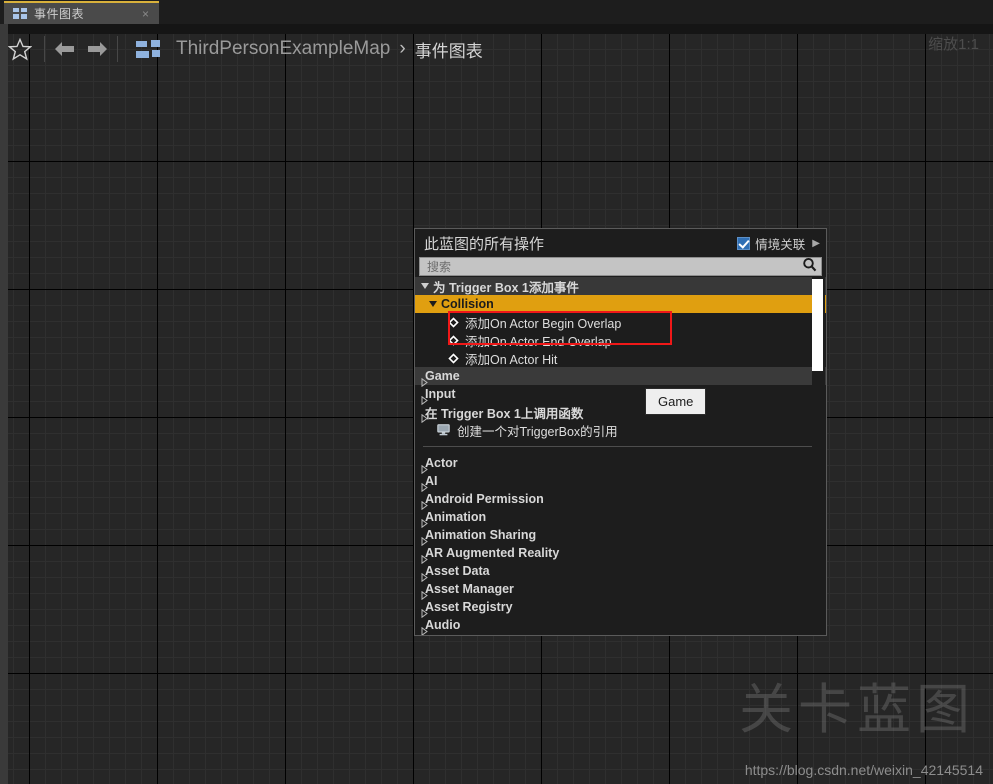 This screenshot has width=993, height=784. Describe the element at coordinates (59, 14) in the screenshot. I see `tab-label: 事件图表` at that location.